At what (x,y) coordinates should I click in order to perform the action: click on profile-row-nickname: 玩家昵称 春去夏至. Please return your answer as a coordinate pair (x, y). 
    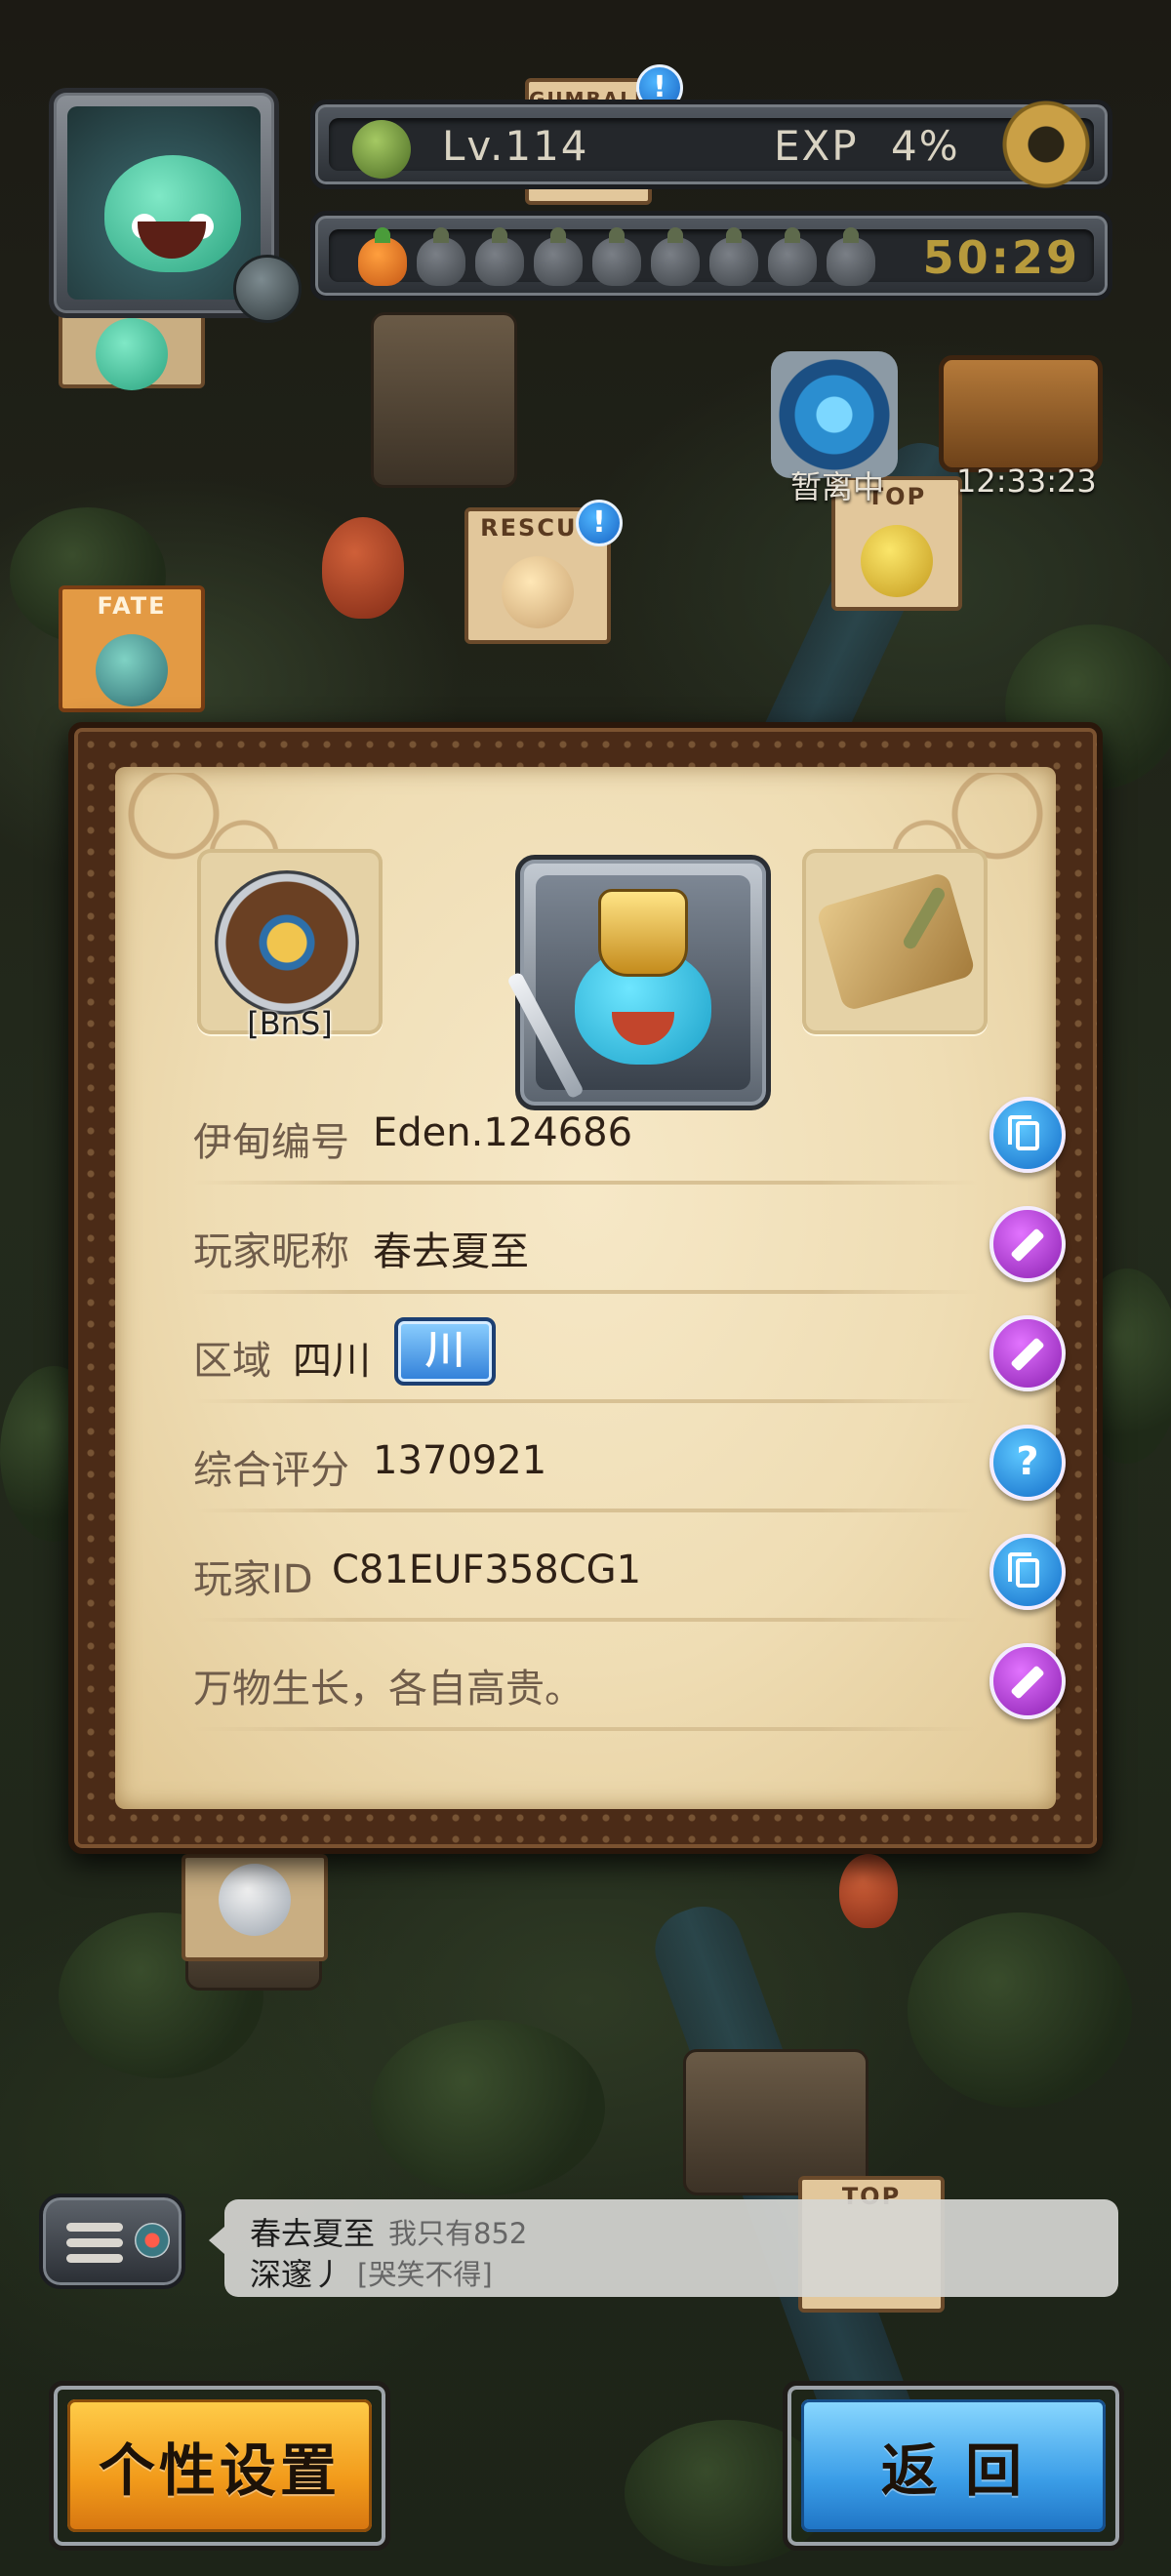
    Looking at the image, I should click on (629, 1238).